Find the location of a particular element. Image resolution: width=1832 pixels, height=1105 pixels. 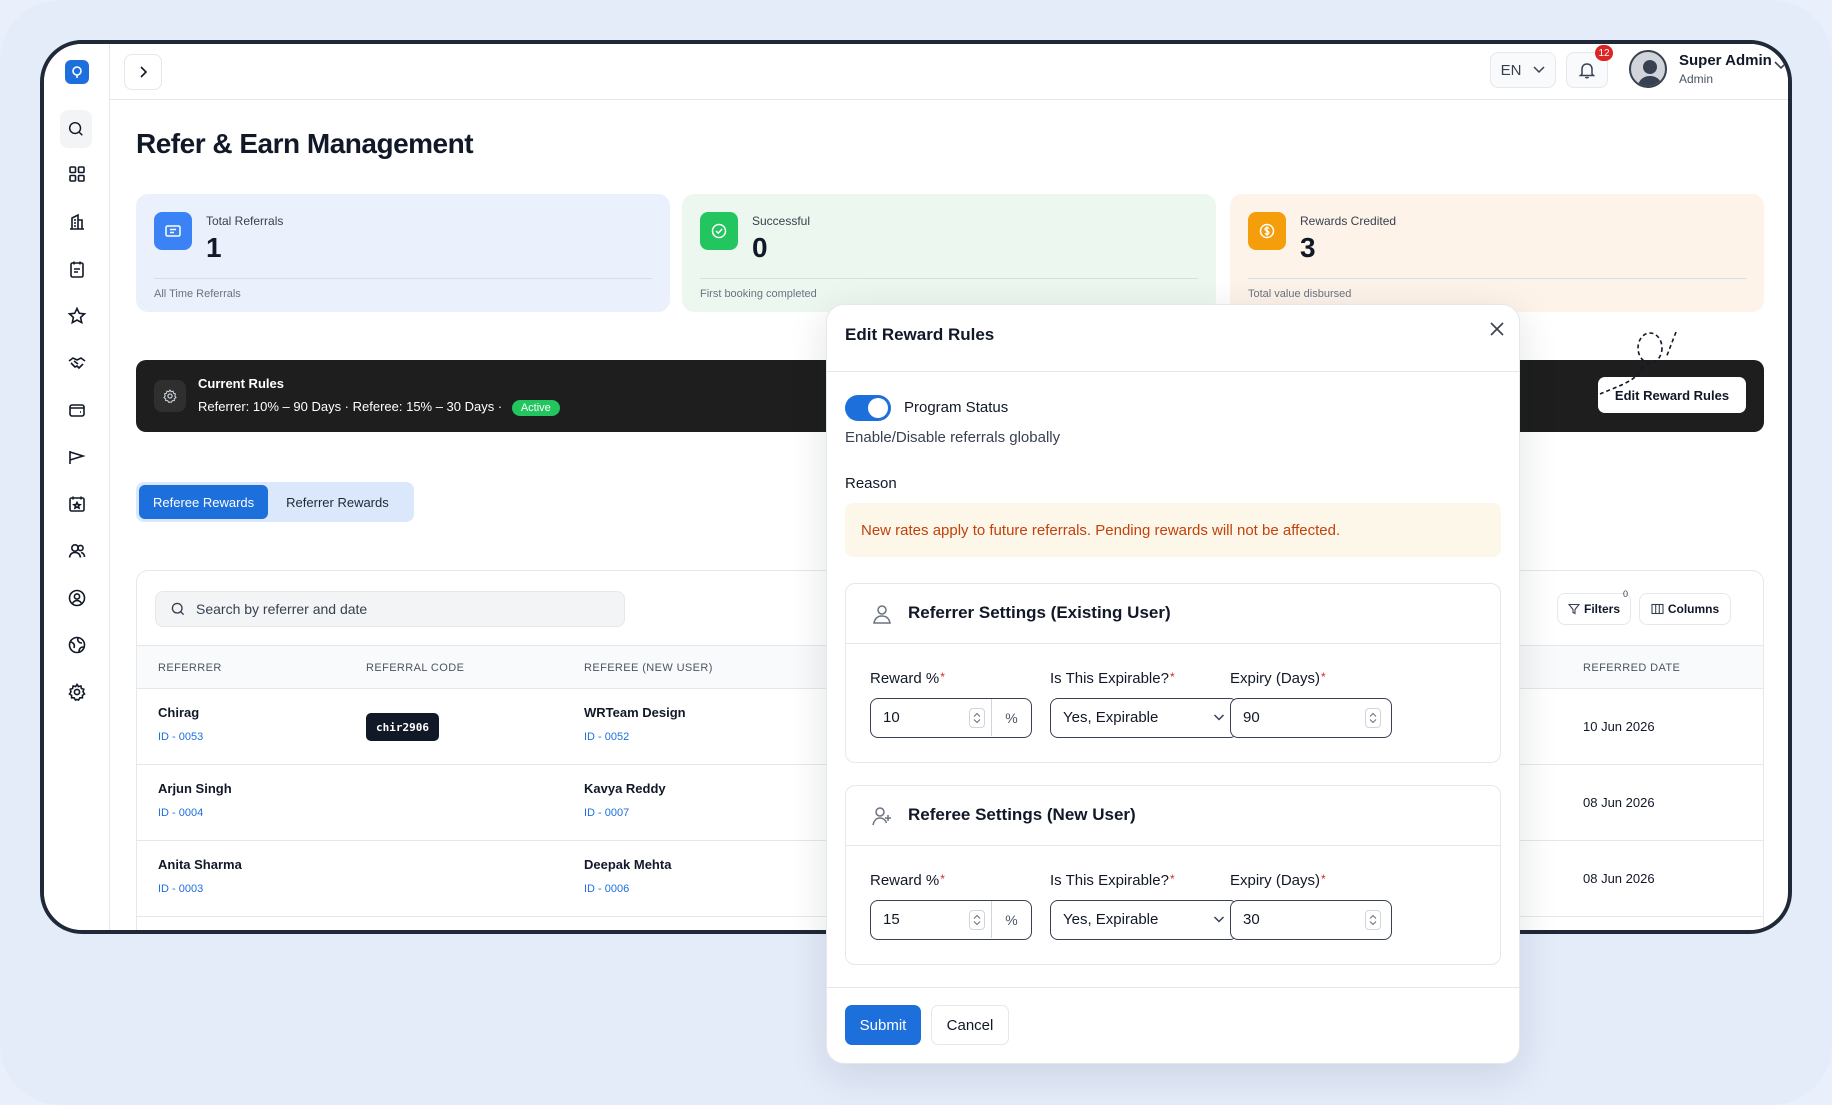

referred-date: 08 Jun 2026 is located at coordinates (1619, 878).